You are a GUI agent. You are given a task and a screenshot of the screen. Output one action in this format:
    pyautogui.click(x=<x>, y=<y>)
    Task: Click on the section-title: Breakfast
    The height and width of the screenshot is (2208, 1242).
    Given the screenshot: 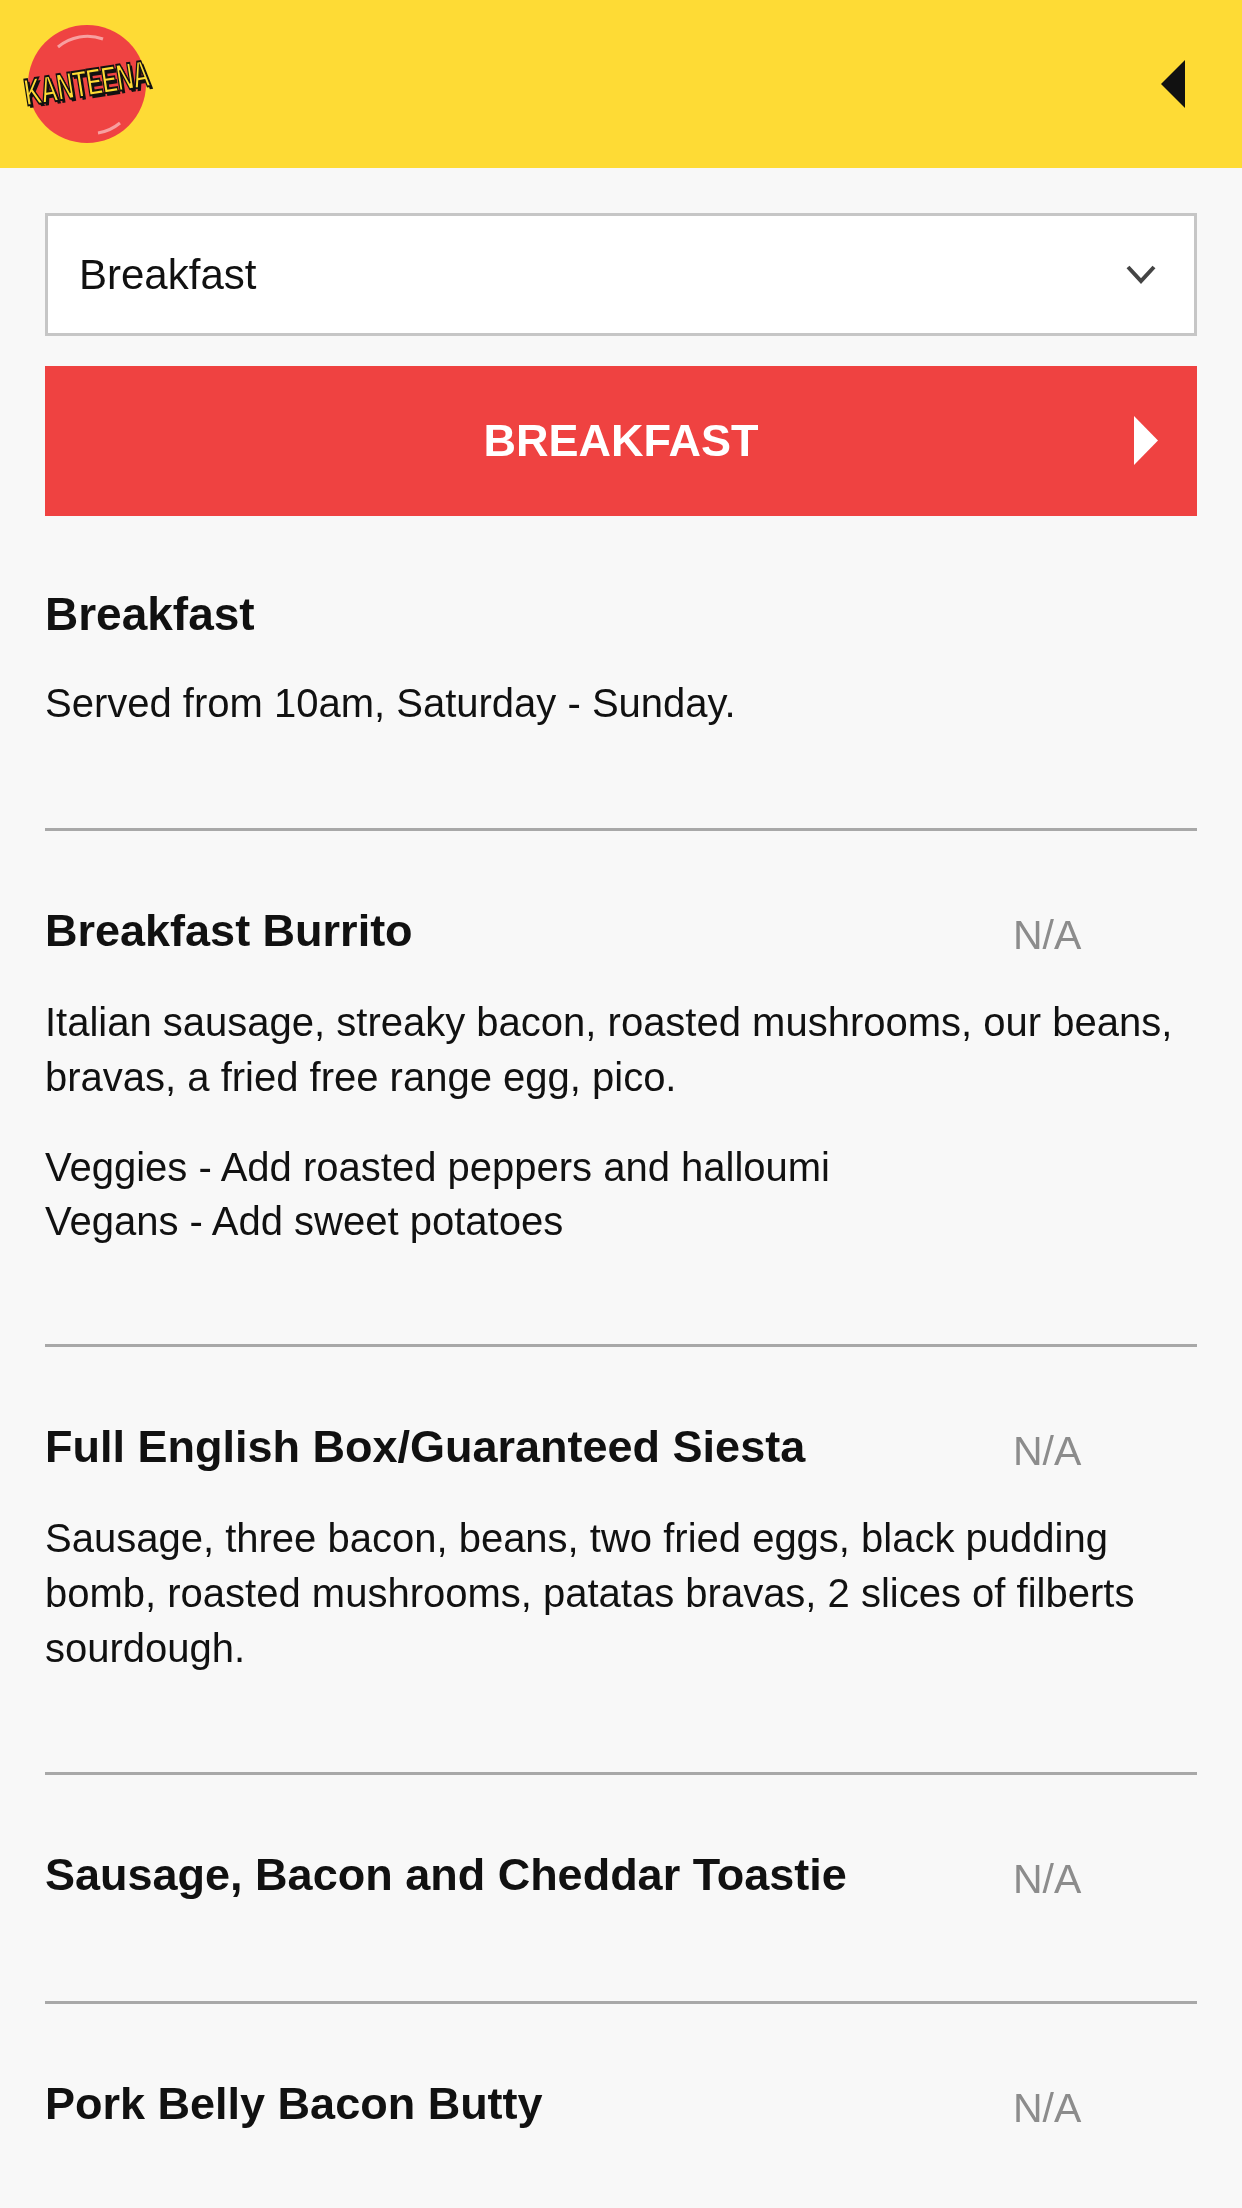 What is the action you would take?
    pyautogui.click(x=150, y=614)
    